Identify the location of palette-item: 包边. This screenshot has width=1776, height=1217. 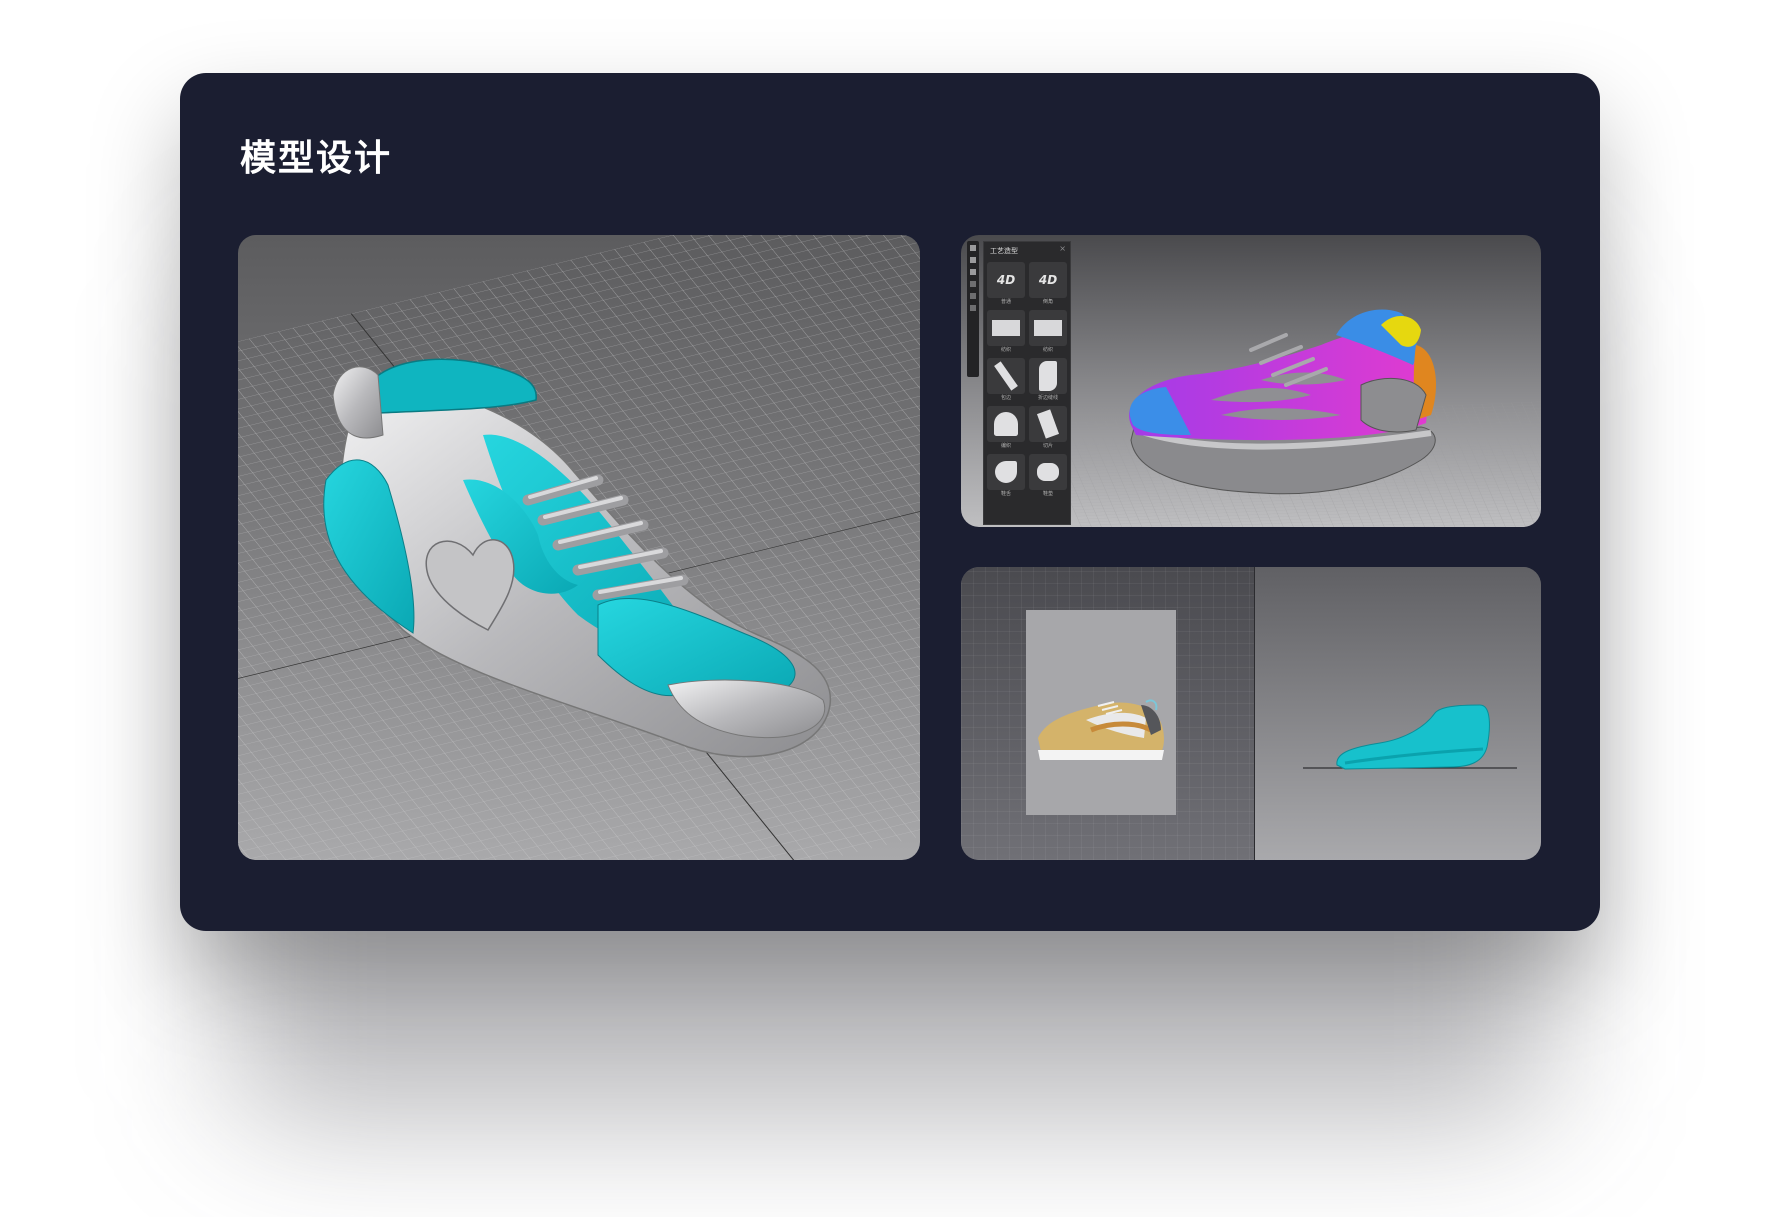
(1006, 380).